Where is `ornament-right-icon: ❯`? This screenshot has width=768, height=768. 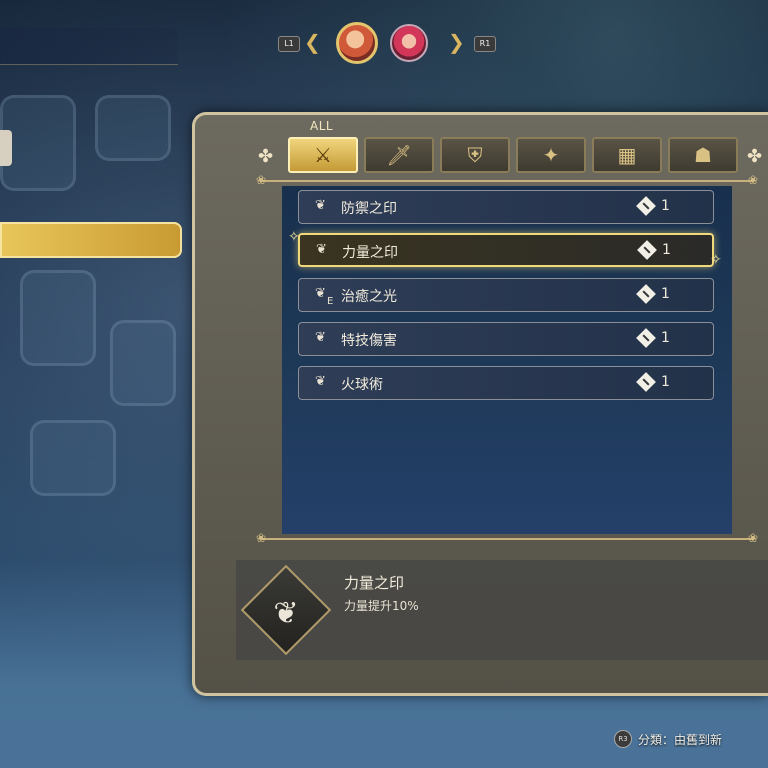
ornament-right-icon: ❯ is located at coordinates (456, 42).